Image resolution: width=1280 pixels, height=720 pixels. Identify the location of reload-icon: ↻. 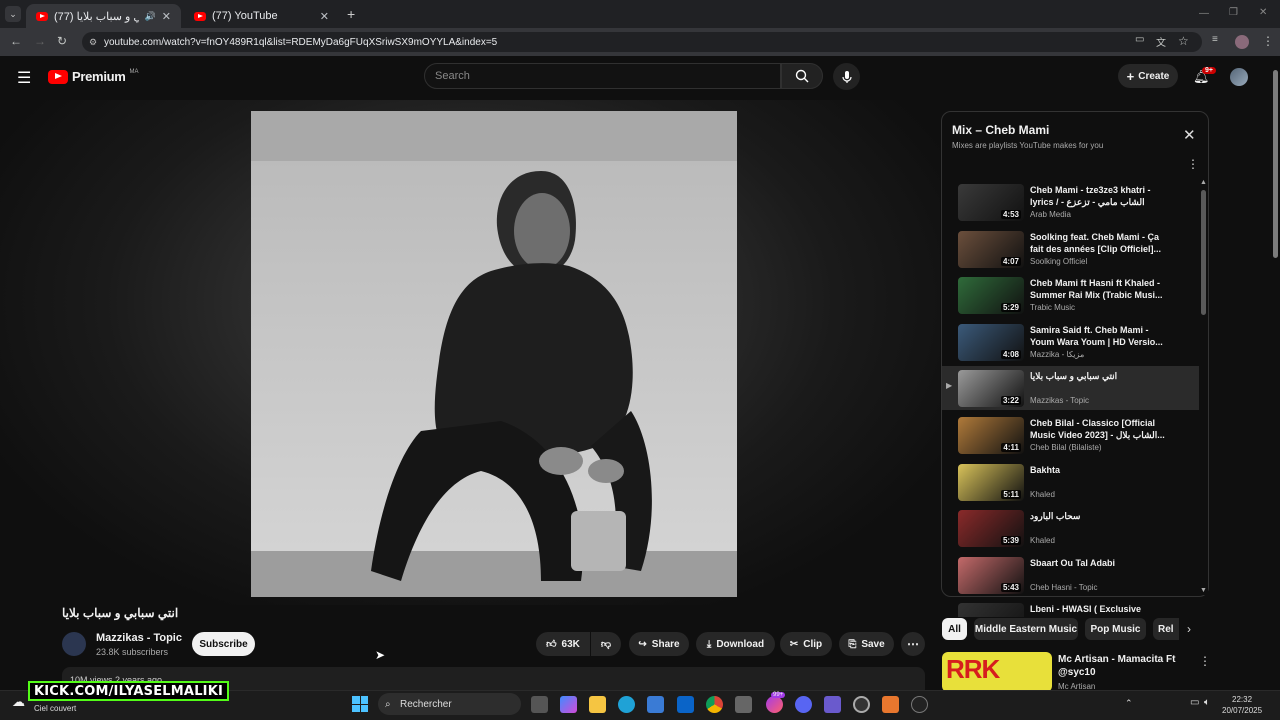
(62, 41).